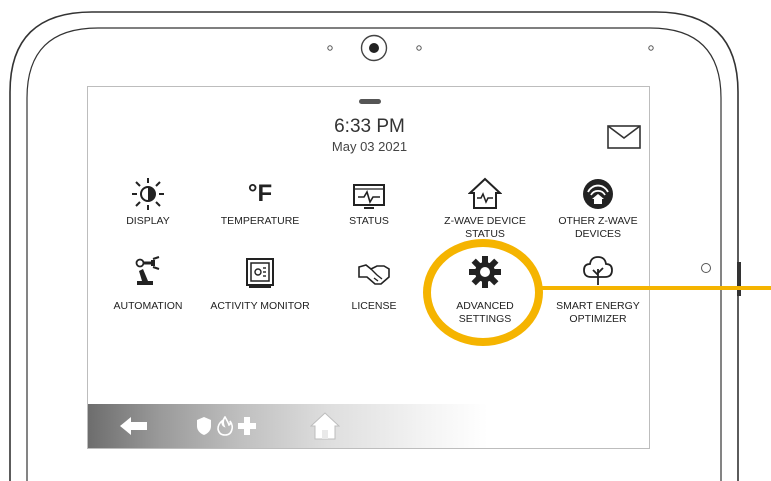  I want to click on tile-label: OTHER Z-WAVE, so click(598, 221).